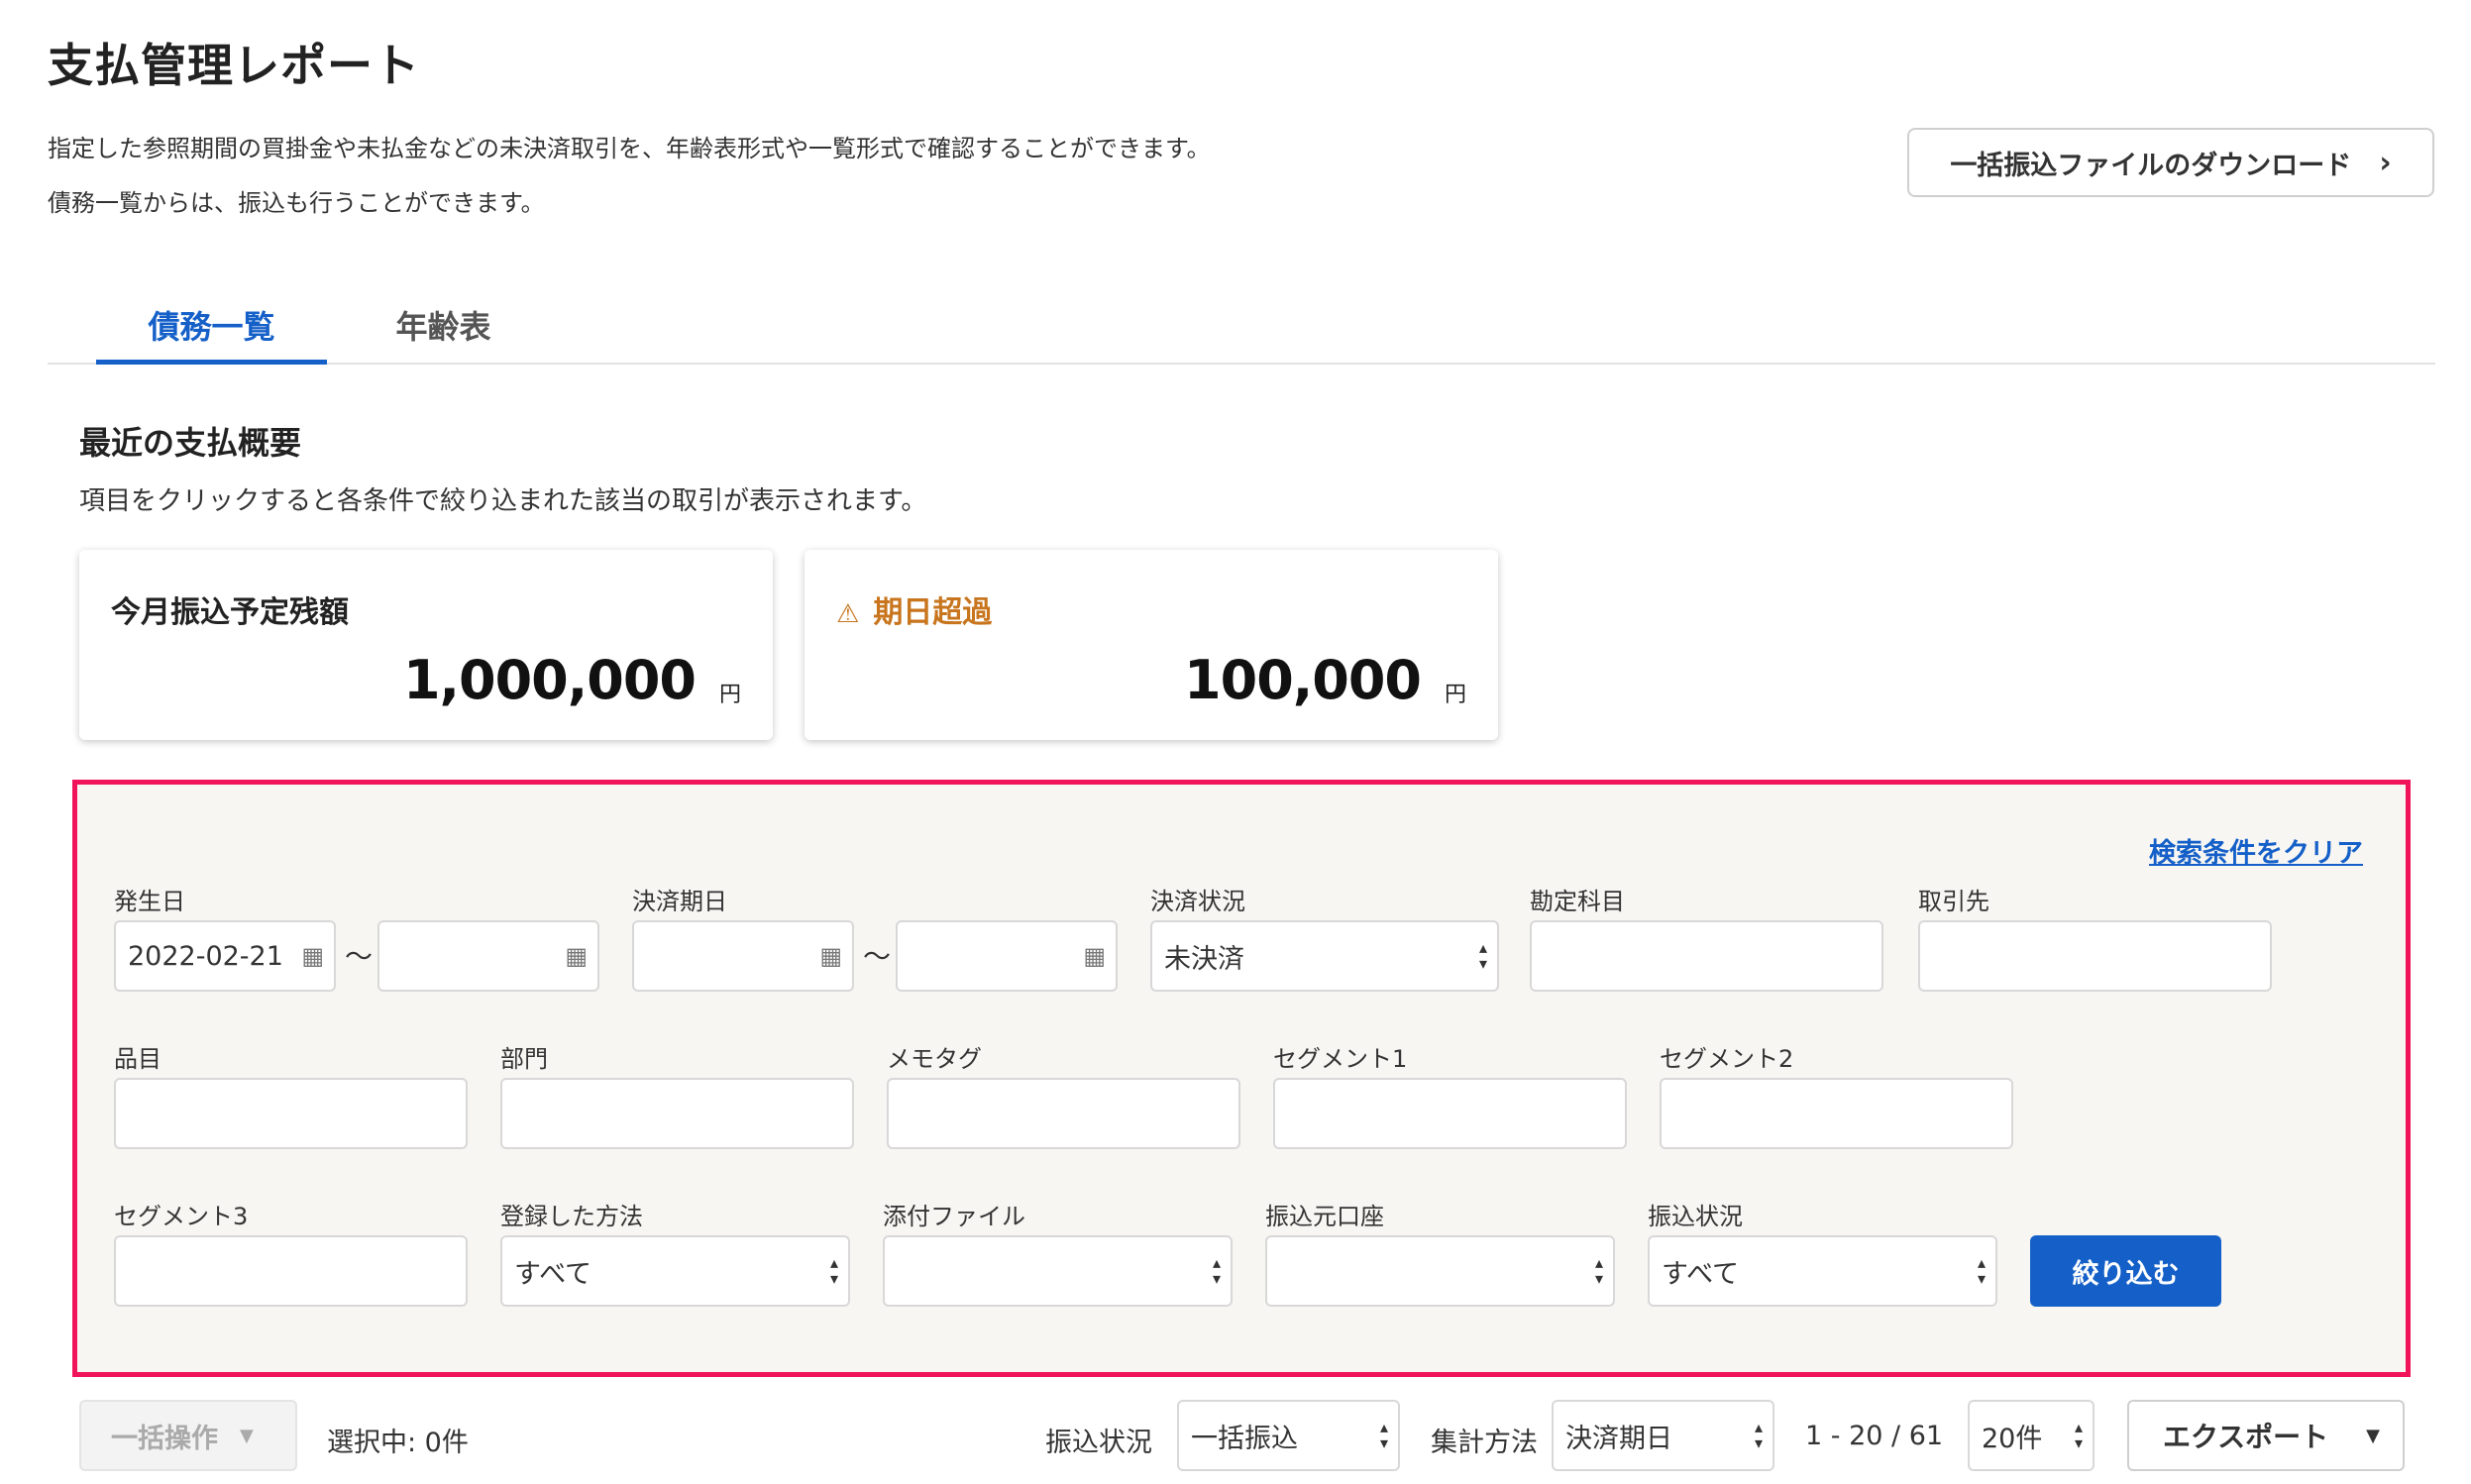  I want to click on partner-input, so click(2095, 956).